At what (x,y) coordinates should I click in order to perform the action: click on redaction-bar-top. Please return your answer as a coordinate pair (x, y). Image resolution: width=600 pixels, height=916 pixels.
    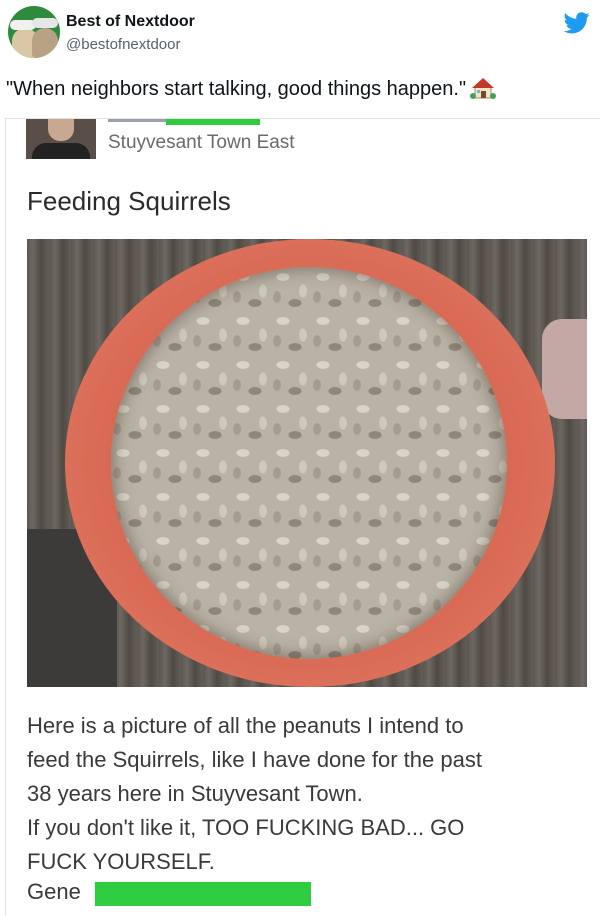
    Looking at the image, I should click on (213, 122).